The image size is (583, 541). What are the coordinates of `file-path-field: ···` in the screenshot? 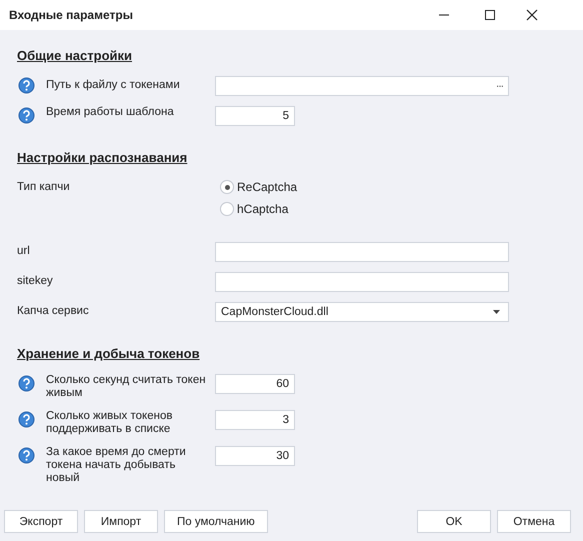 It's located at (362, 86).